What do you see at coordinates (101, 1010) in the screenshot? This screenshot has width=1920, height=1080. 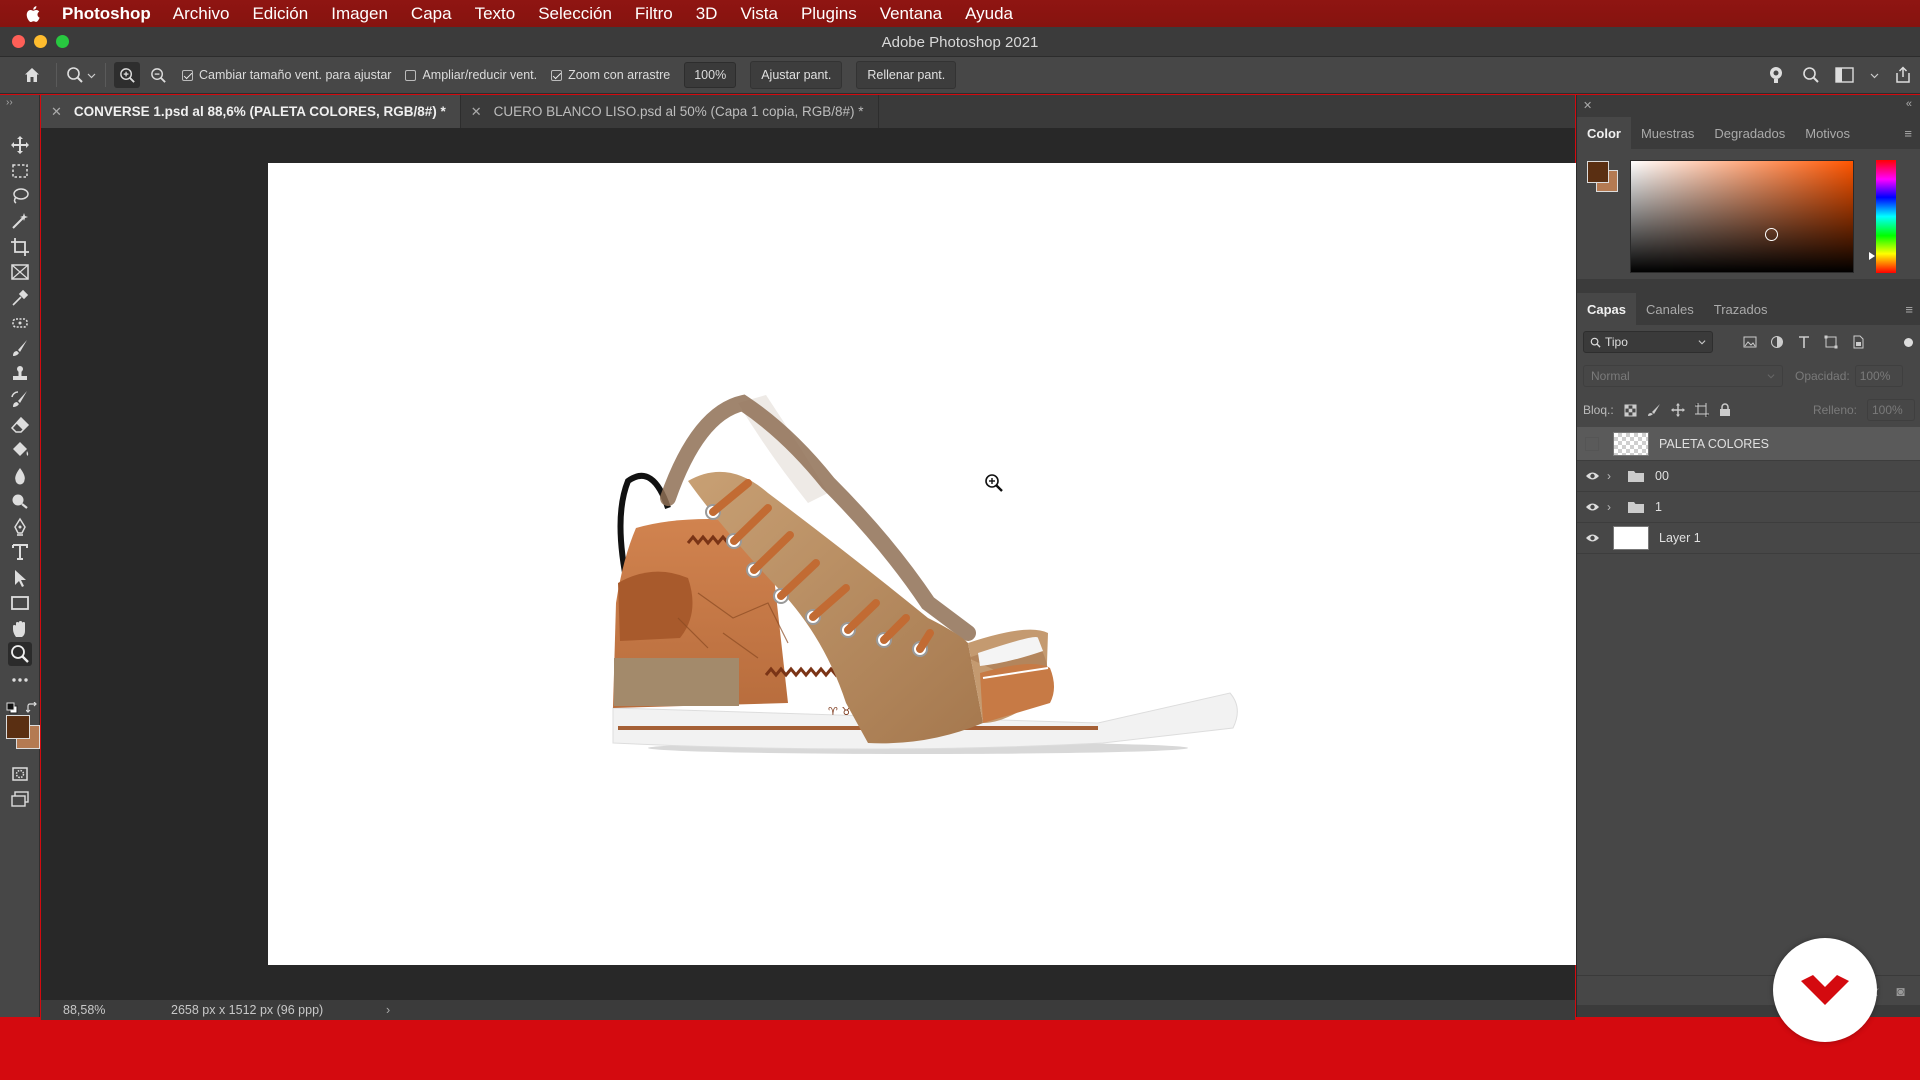 I see `status-zoom-level: 88,58%` at bounding box center [101, 1010].